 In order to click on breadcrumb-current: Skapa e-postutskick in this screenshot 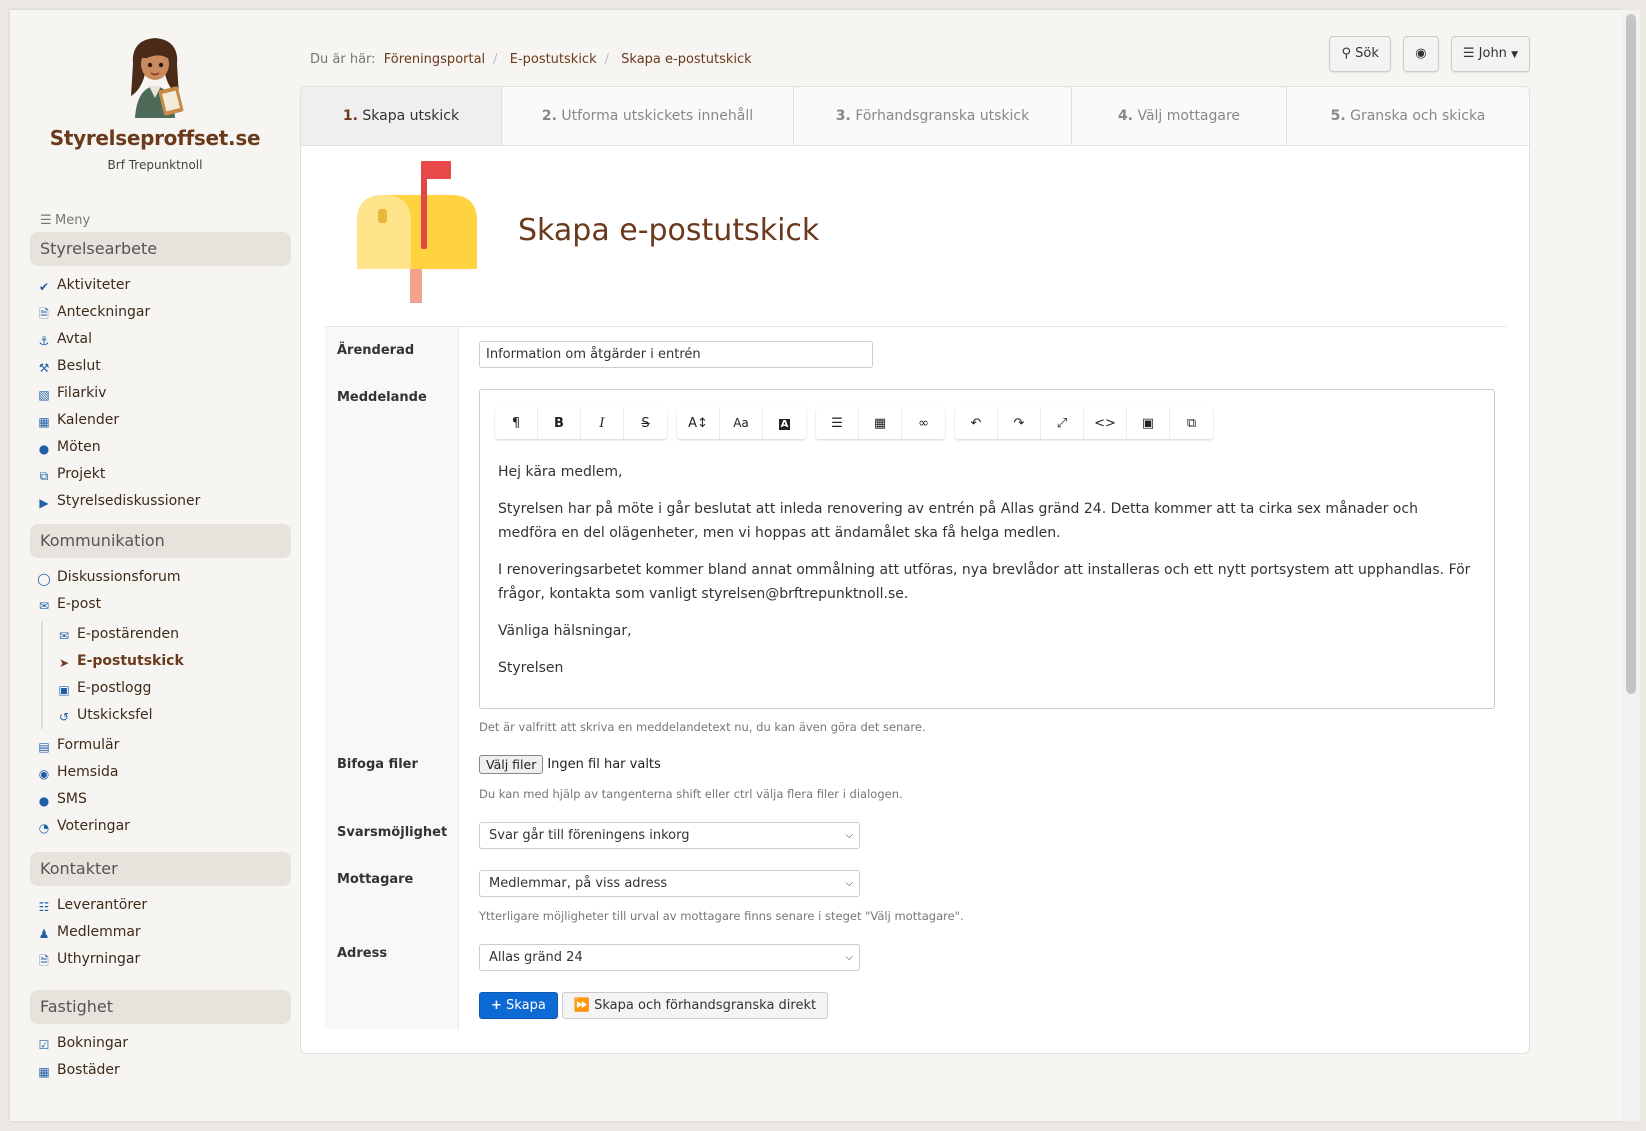, I will do `click(686, 59)`.